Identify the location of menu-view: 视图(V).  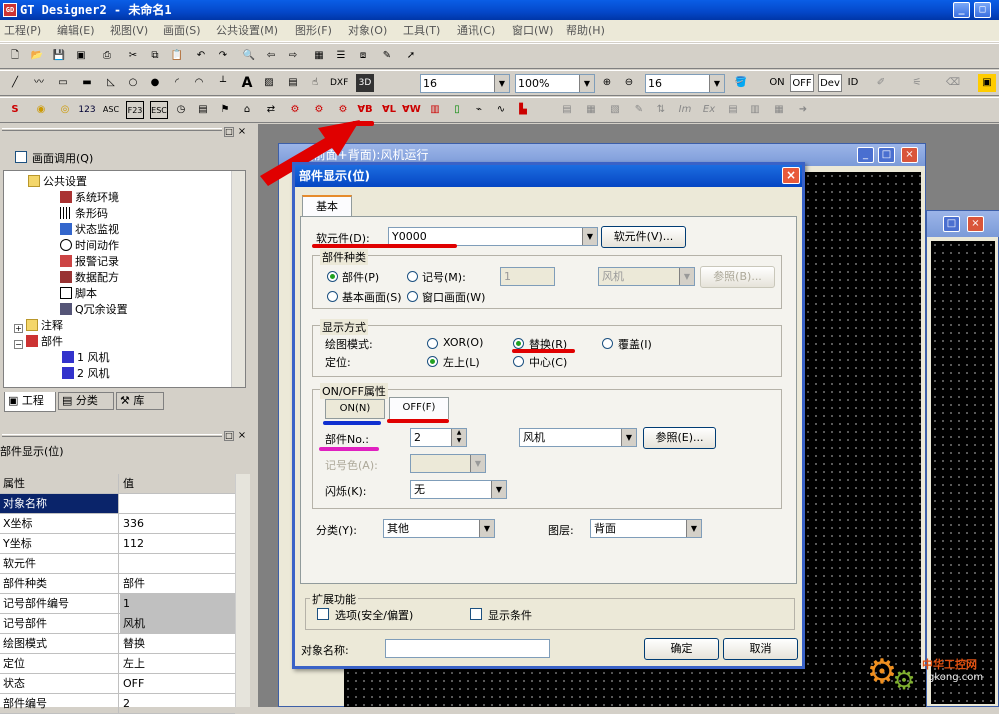
(129, 31).